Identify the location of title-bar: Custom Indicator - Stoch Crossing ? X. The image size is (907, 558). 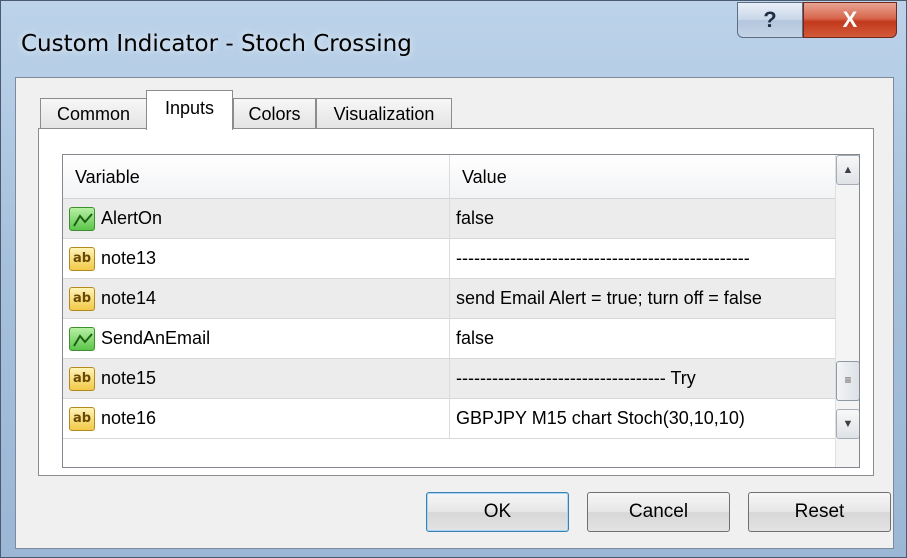
(453, 42).